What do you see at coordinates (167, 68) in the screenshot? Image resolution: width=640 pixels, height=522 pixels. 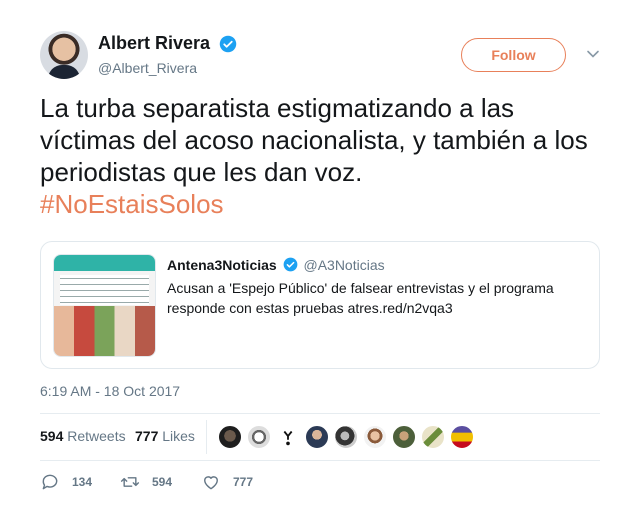 I see `author-handle: @Albert_Rivera` at bounding box center [167, 68].